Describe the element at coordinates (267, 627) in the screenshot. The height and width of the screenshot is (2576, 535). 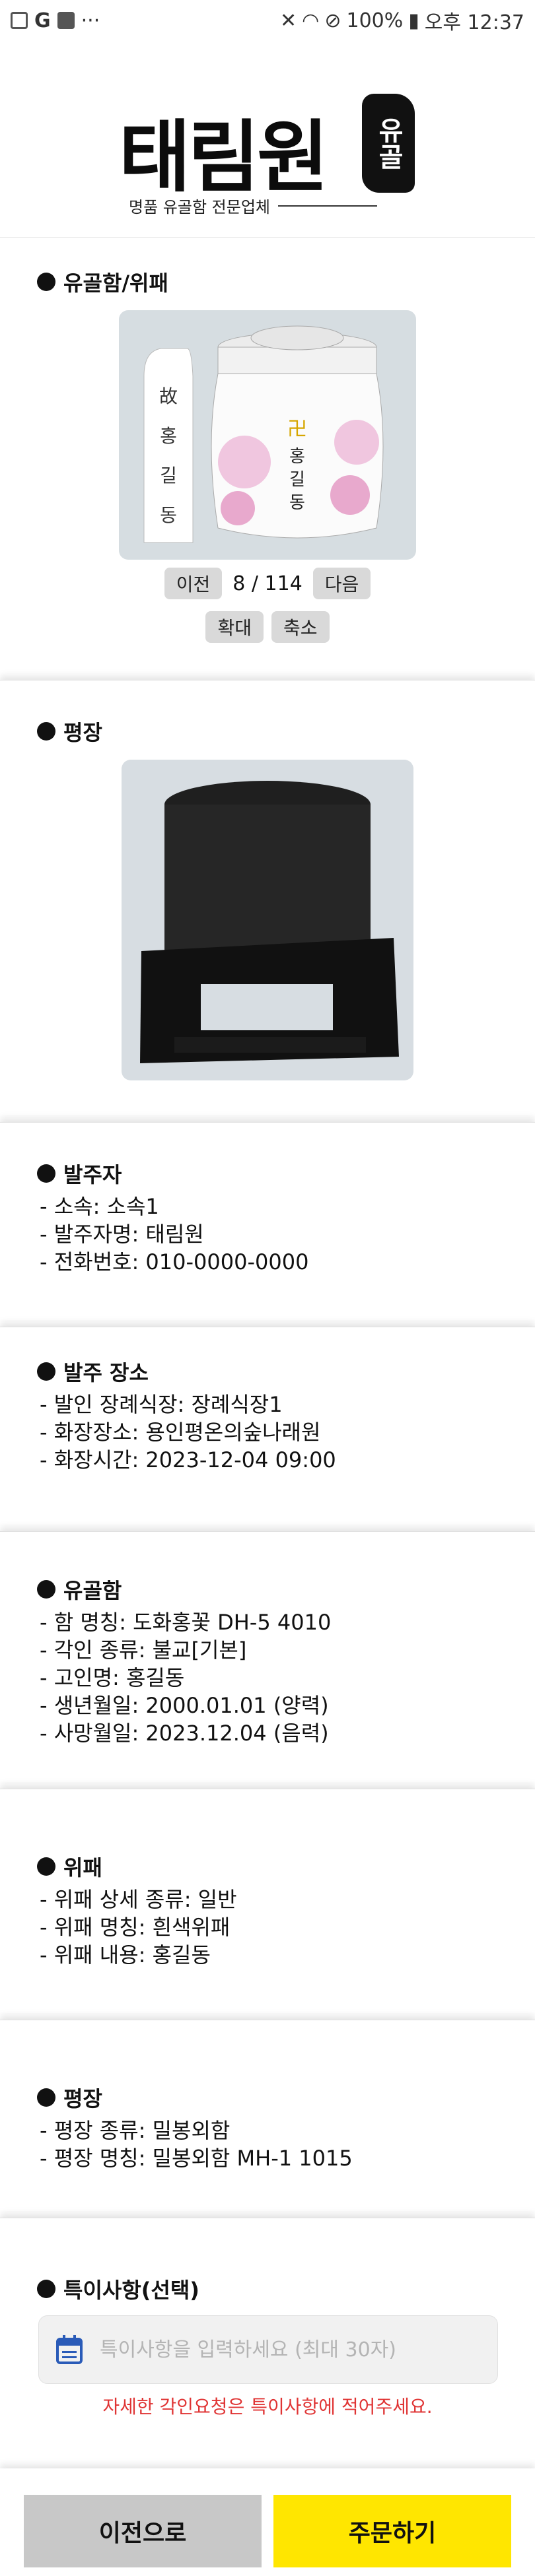
I see `zoom-controls: 확대 축소` at that location.